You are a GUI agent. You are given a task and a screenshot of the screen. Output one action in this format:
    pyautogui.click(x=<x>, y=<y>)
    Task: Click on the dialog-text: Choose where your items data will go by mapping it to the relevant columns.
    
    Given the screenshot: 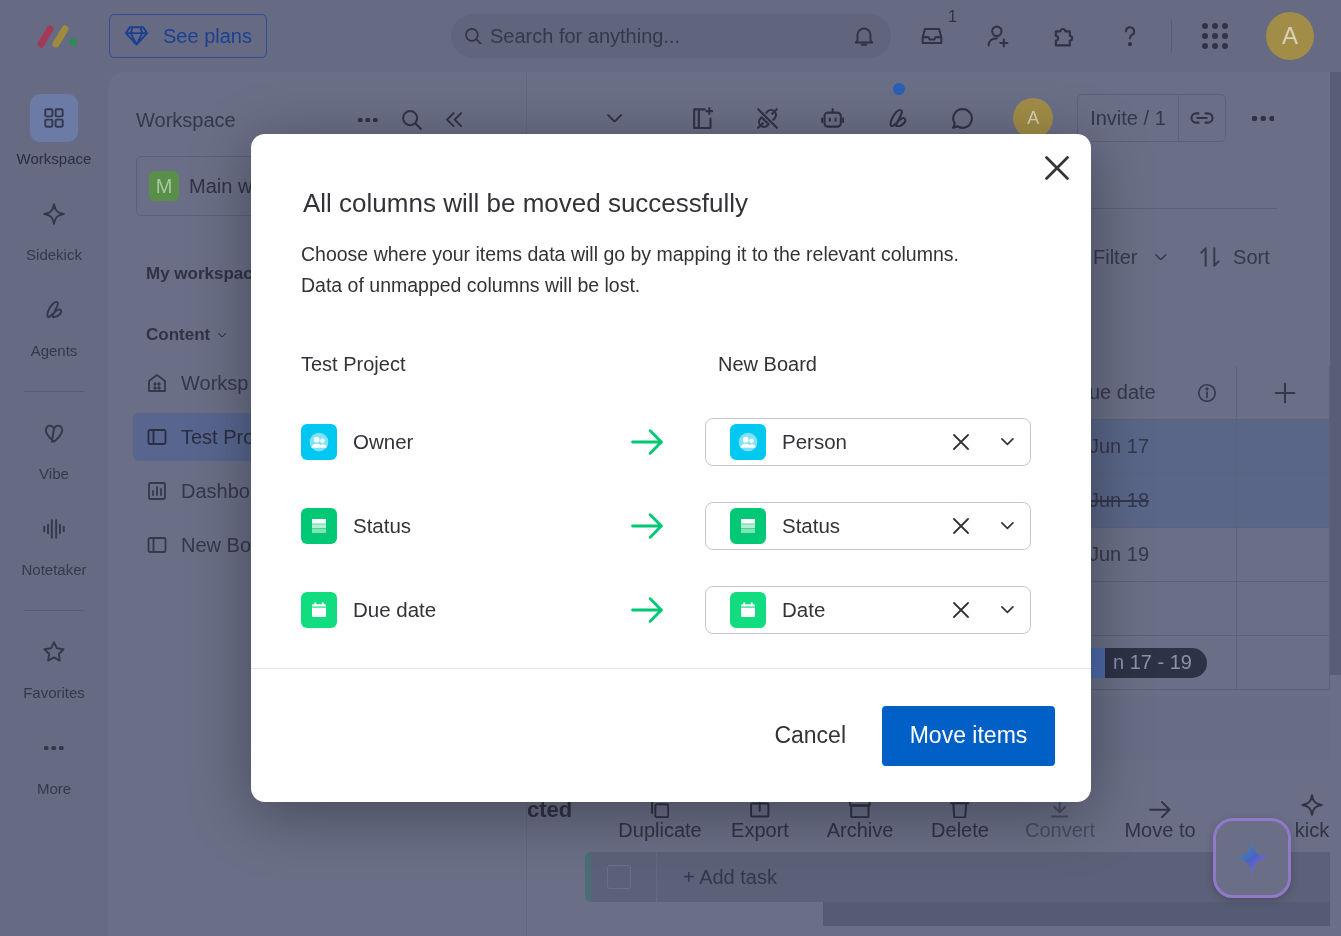 What is the action you would take?
    pyautogui.click(x=630, y=254)
    